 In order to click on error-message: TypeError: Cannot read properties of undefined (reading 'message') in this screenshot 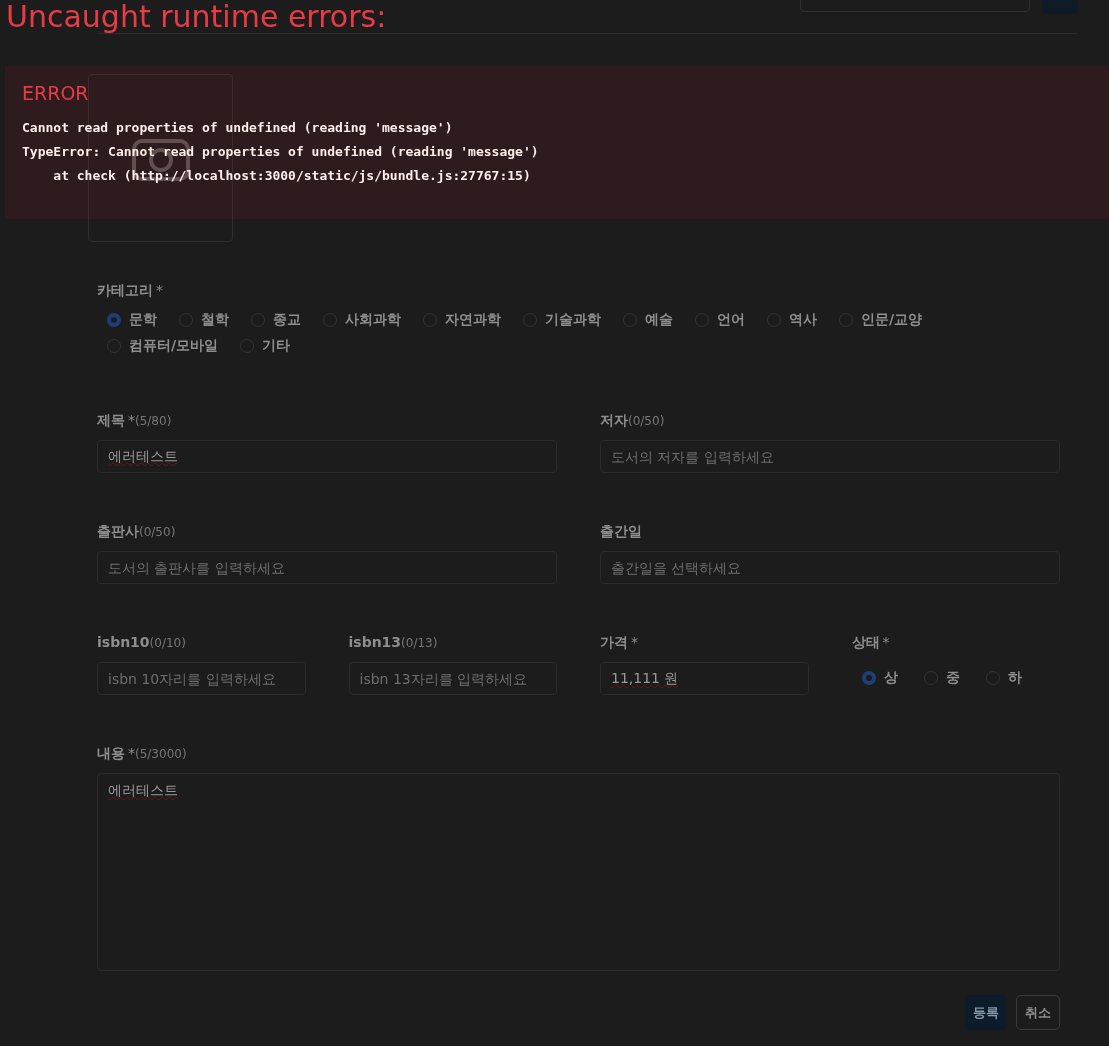, I will do `click(281, 152)`.